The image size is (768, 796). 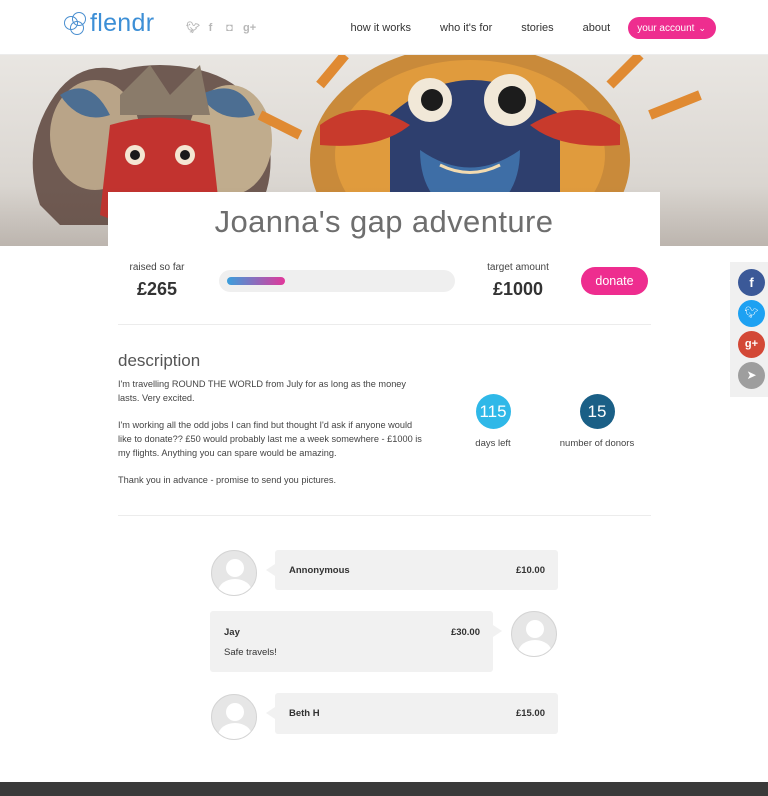 I want to click on donation-card: Annonymous £10.00, so click(x=412, y=570).